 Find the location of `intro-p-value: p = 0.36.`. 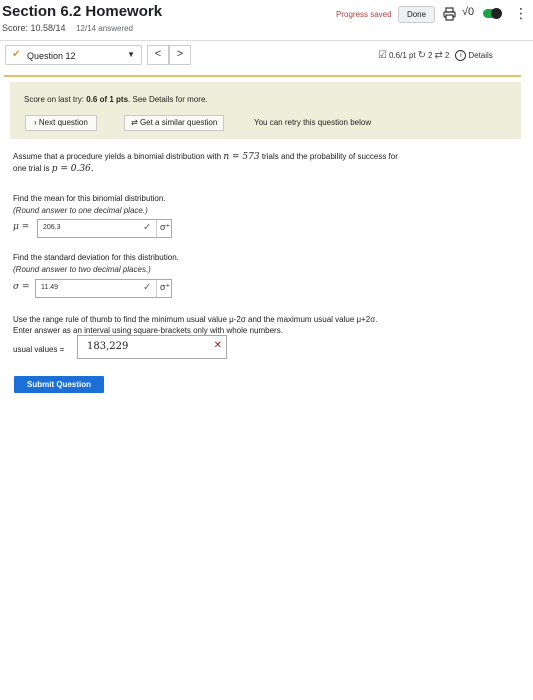

intro-p-value: p = 0.36. is located at coordinates (72, 169).